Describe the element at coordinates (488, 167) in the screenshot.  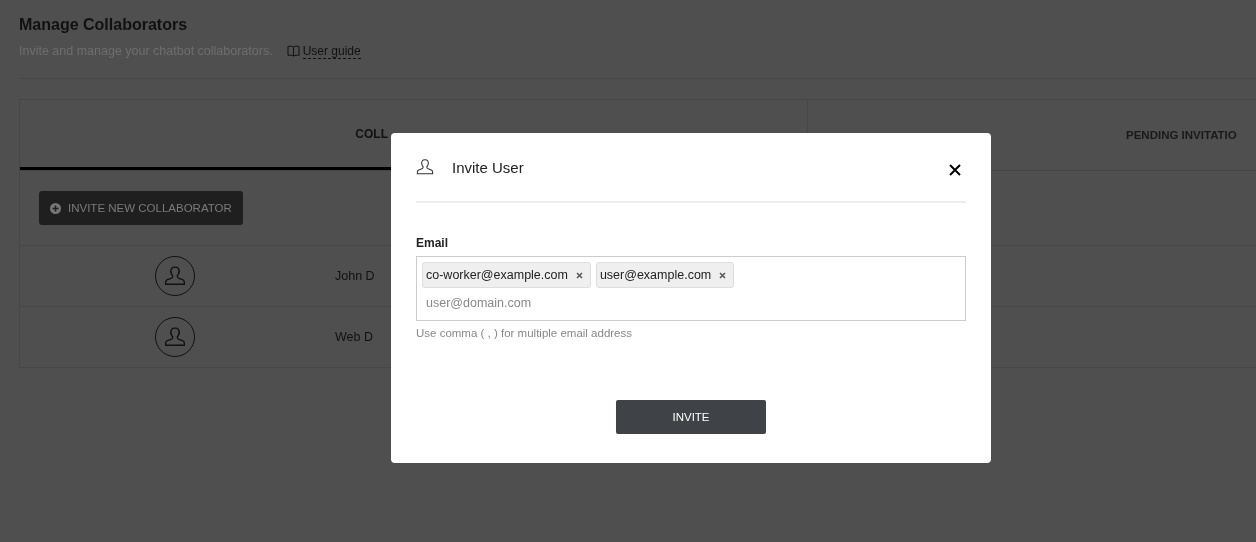
I see `dialog-title: Invite User` at that location.